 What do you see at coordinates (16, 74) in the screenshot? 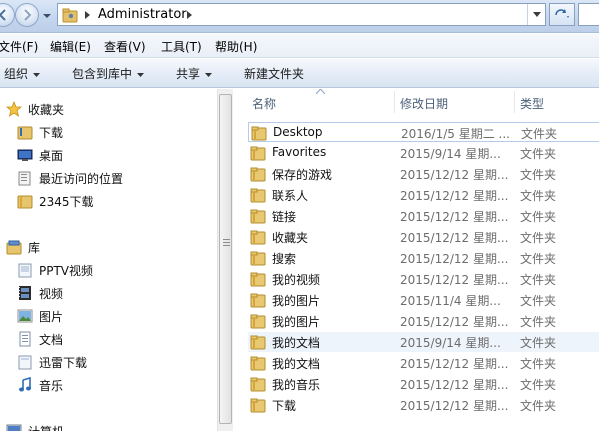
I see `organize-label: 组织` at bounding box center [16, 74].